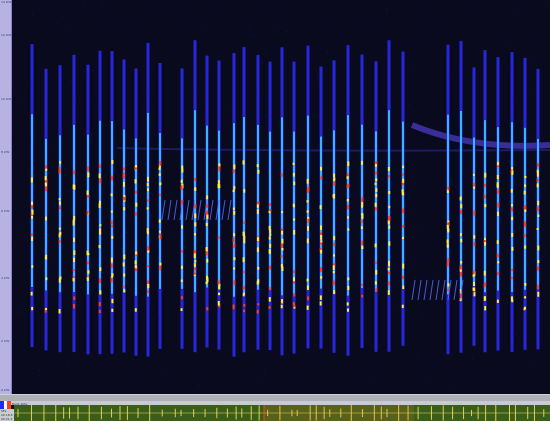  Describe the element at coordinates (275, 397) in the screenshot. I see `timeline-strip` at that location.